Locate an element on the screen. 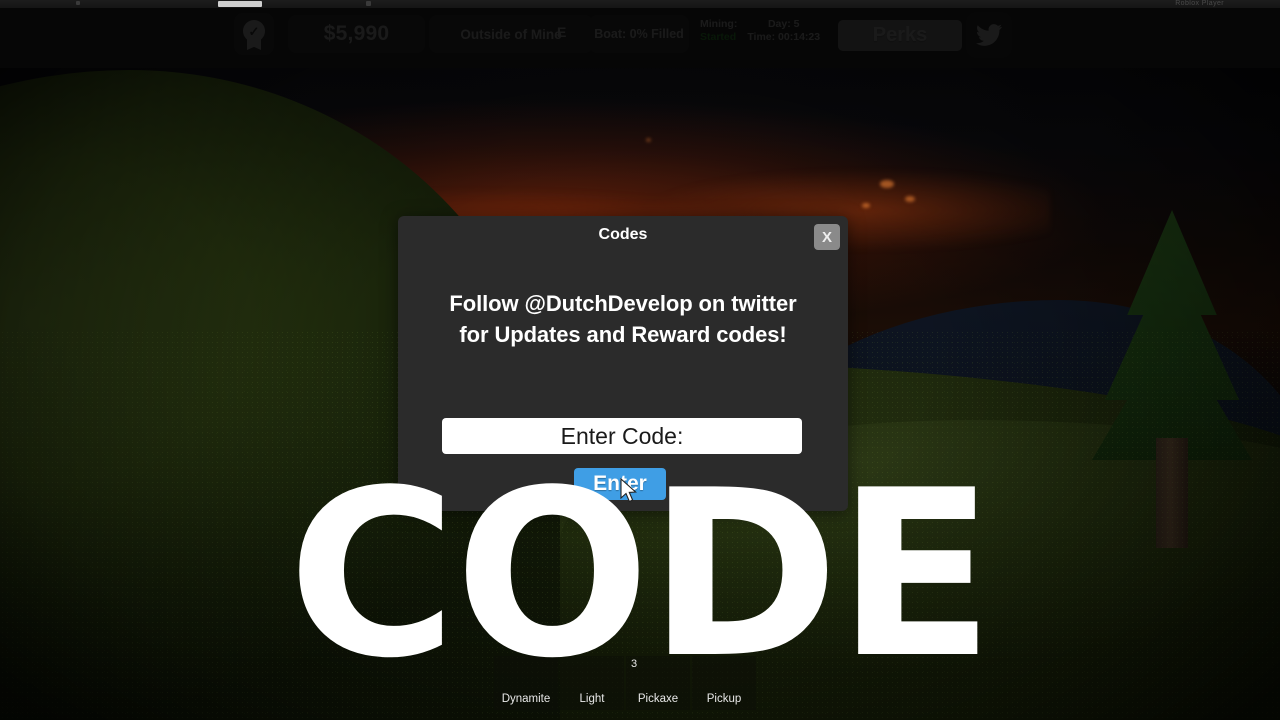  dialog-title: Codes is located at coordinates (623, 234).